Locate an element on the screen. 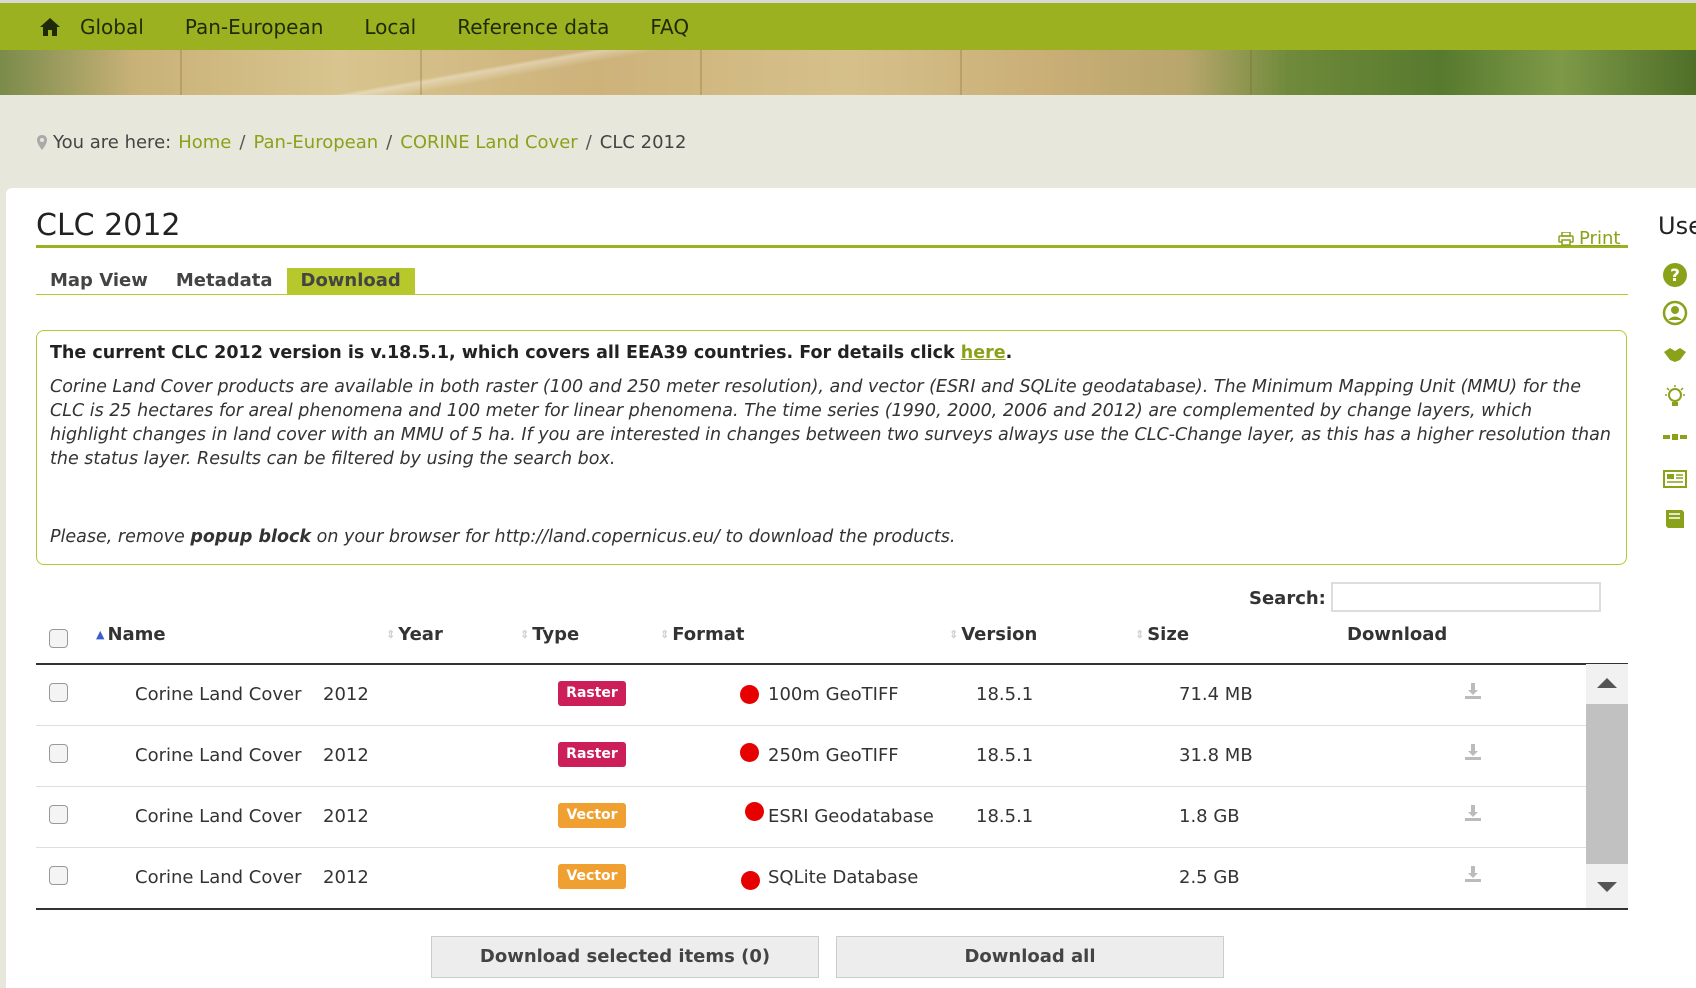 The width and height of the screenshot is (1696, 988). printer-icon is located at coordinates (1566, 238).